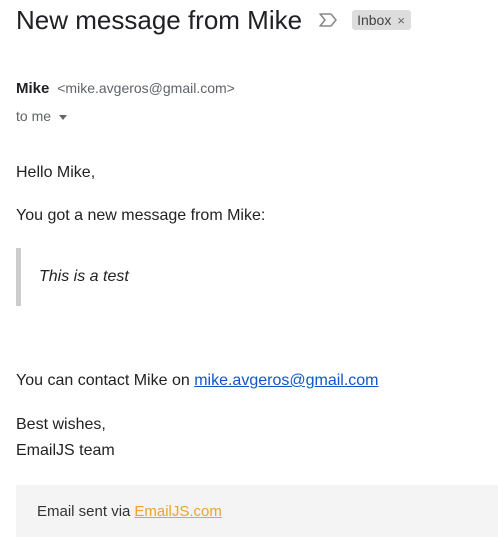 The height and width of the screenshot is (538, 498). What do you see at coordinates (65, 450) in the screenshot?
I see `signoff-line-2: EmailJS team` at bounding box center [65, 450].